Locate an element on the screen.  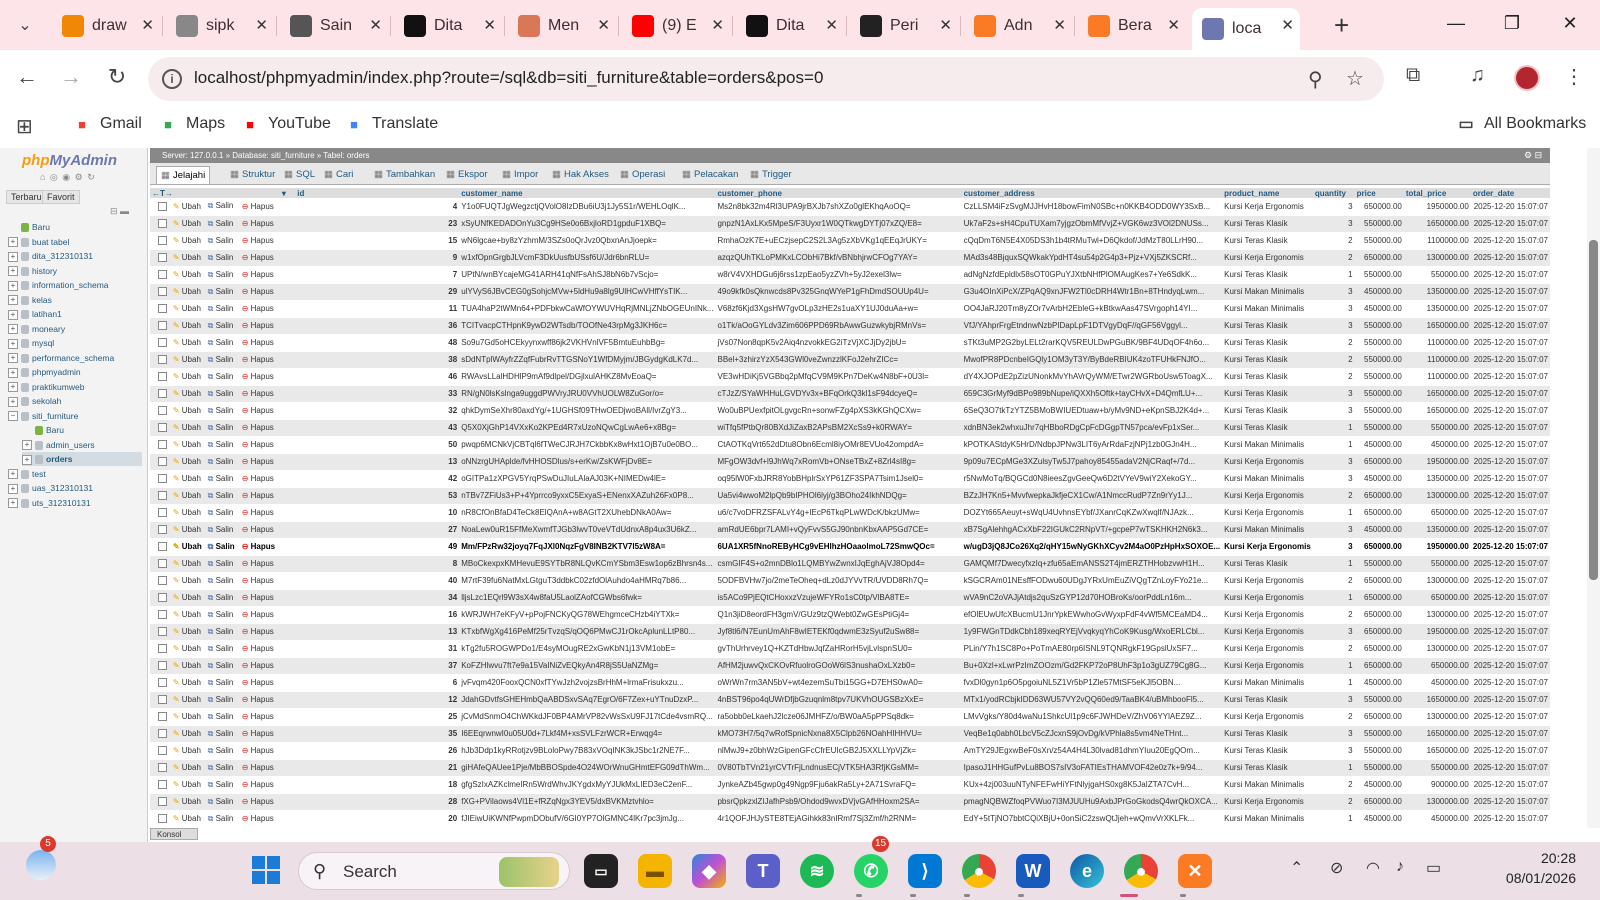
close-window-button: ✕ is located at coordinates (1570, 23).